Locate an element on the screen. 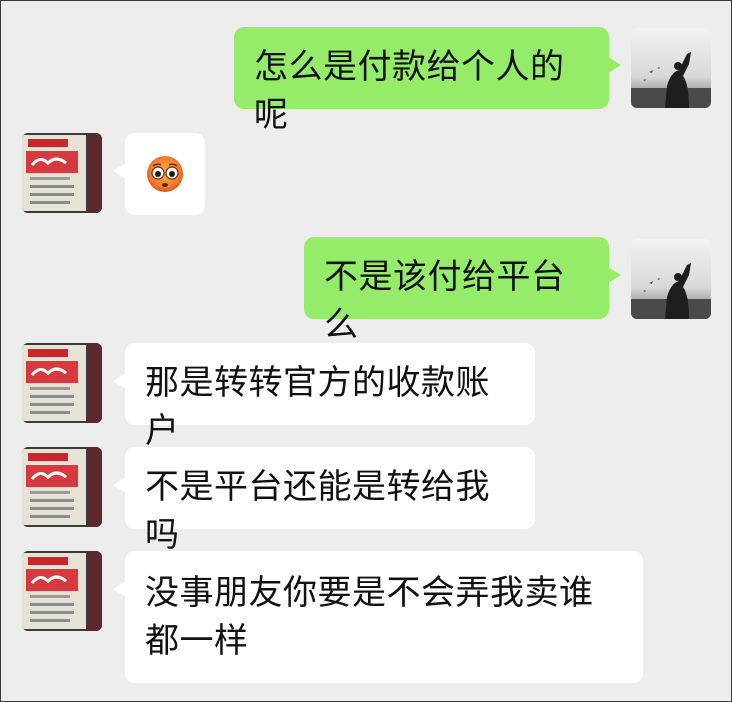 The image size is (732, 702). message-bubble-sent: 怎么是付款给个人的呢 is located at coordinates (427, 81).